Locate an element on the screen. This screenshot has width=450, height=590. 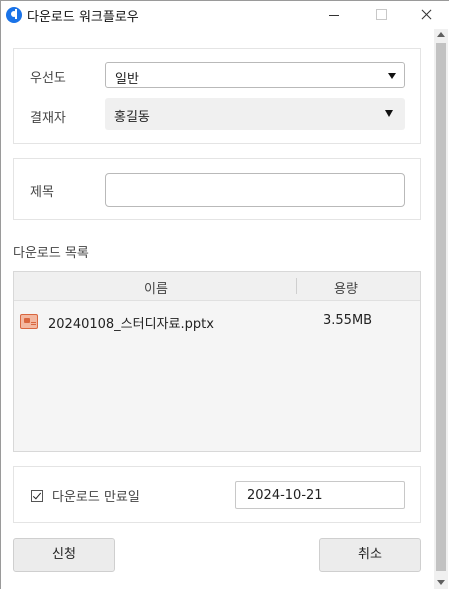
column-header-size: 용량 is located at coordinates (346, 287).